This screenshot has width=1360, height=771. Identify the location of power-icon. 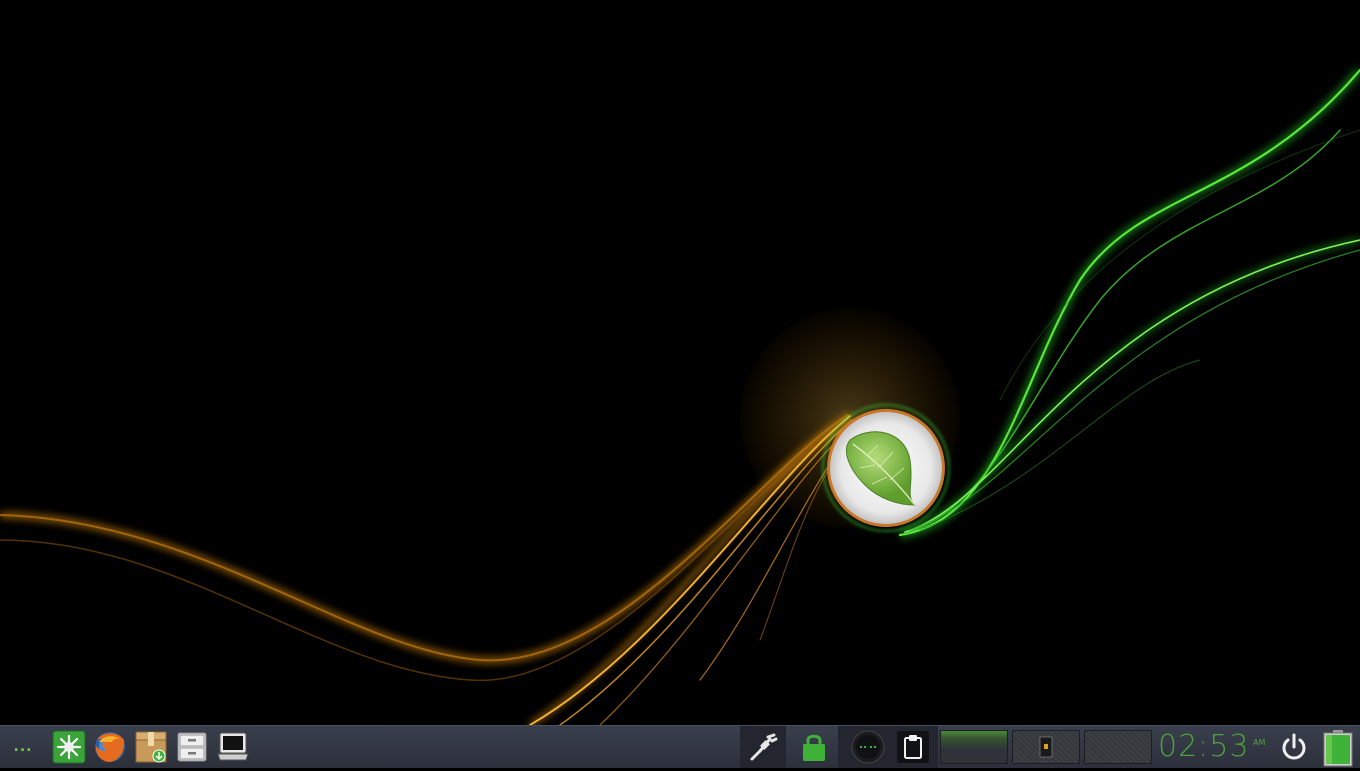
(1294, 746).